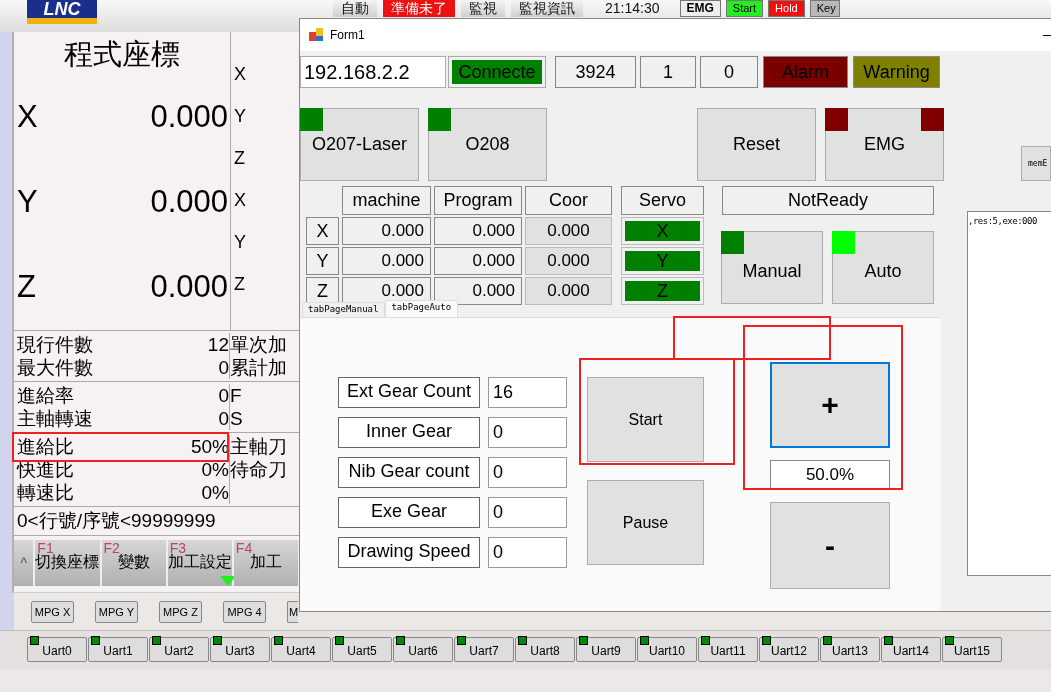  I want to click on uart-button: Uart9, so click(606, 649).